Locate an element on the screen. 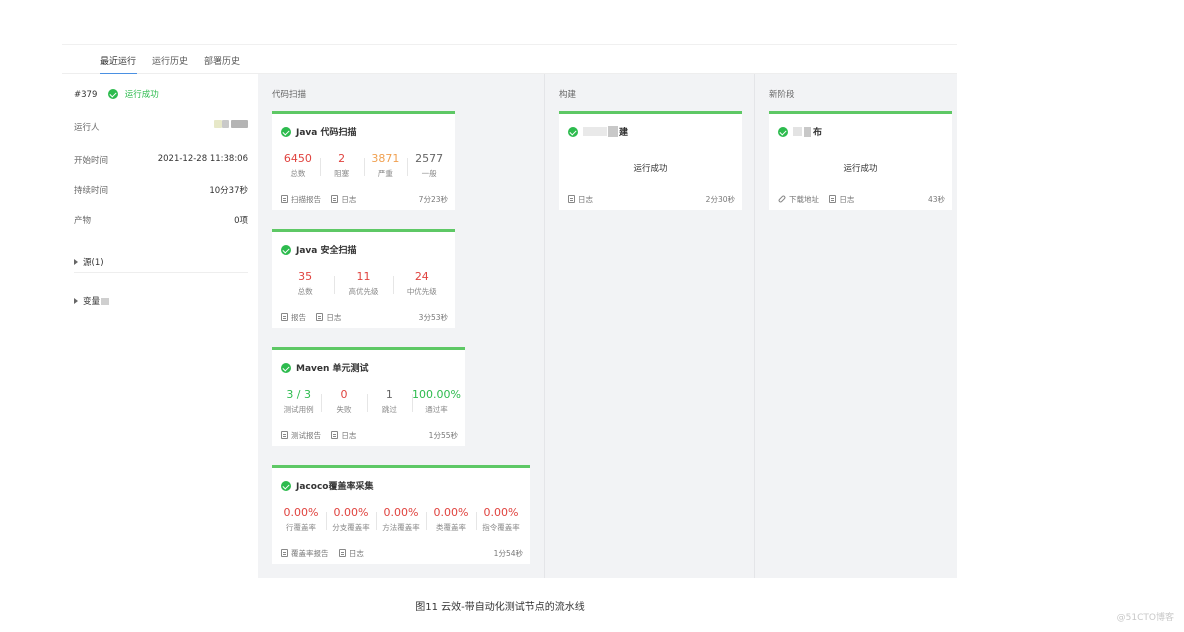 This screenshot has height=632, width=1184. metric-value: 1 is located at coordinates (389, 394).